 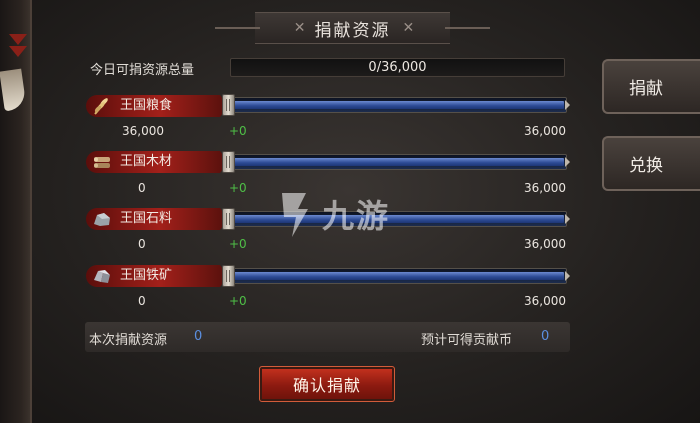 I want to click on grain-slider, so click(x=396, y=105).